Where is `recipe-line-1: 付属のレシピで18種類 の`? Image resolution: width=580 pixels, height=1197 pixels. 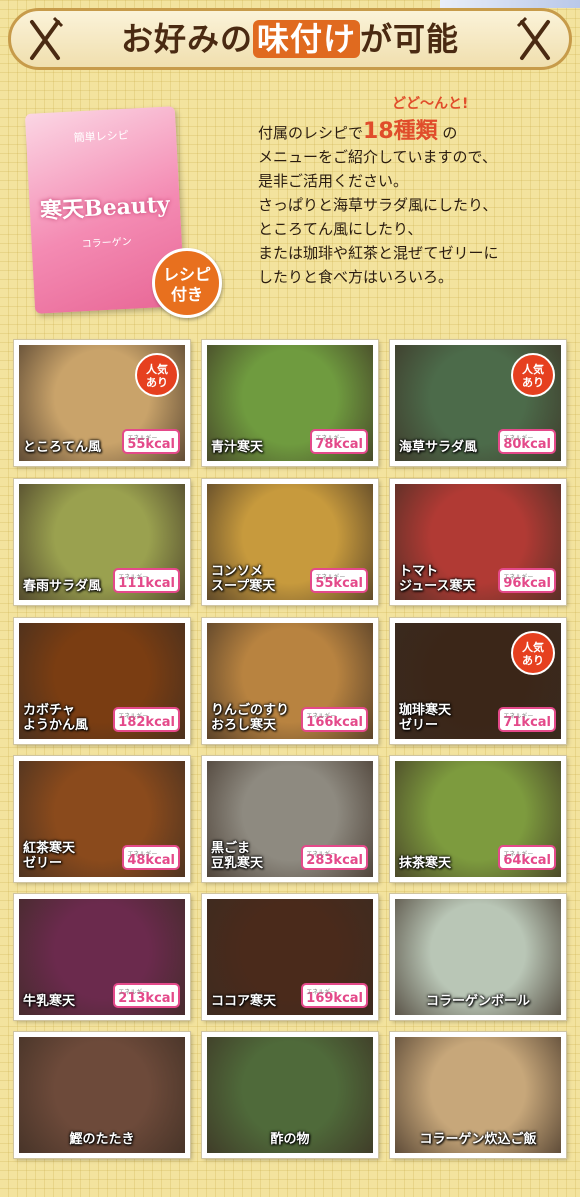 recipe-line-1: 付属のレシピで18種類 の is located at coordinates (413, 132).